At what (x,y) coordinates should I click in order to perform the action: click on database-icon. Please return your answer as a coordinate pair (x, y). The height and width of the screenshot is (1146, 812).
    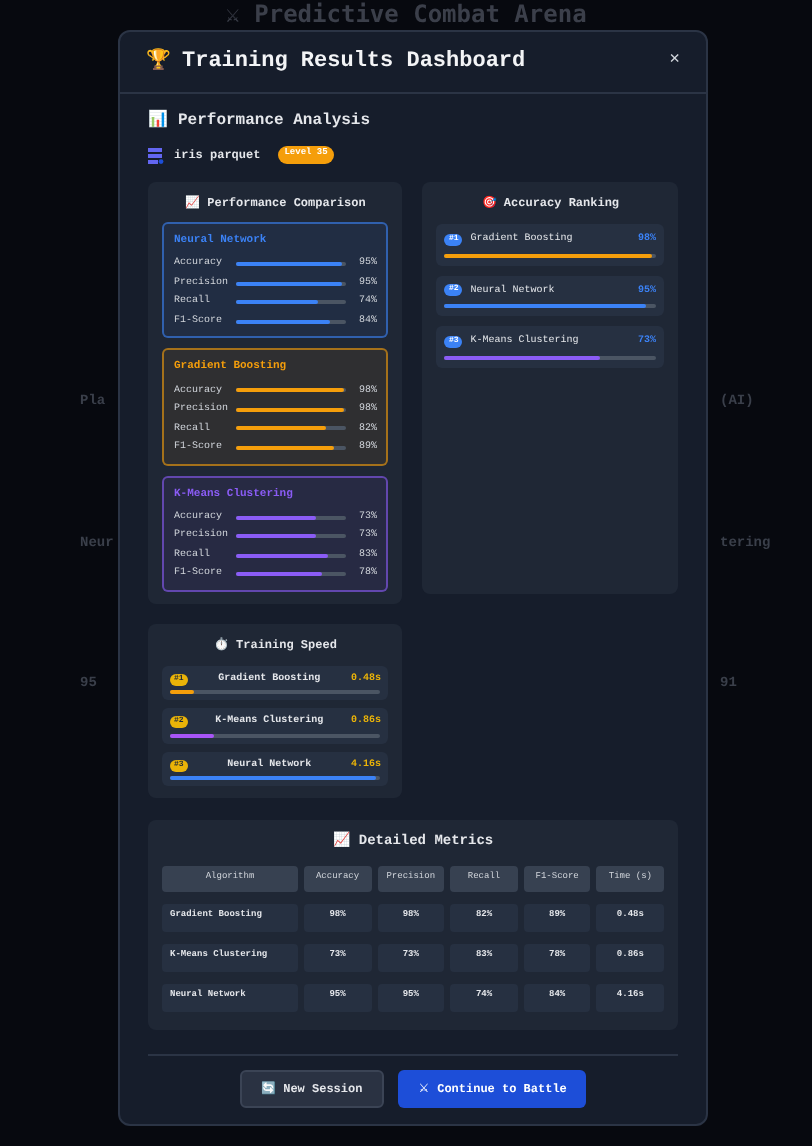
    Looking at the image, I should click on (156, 155).